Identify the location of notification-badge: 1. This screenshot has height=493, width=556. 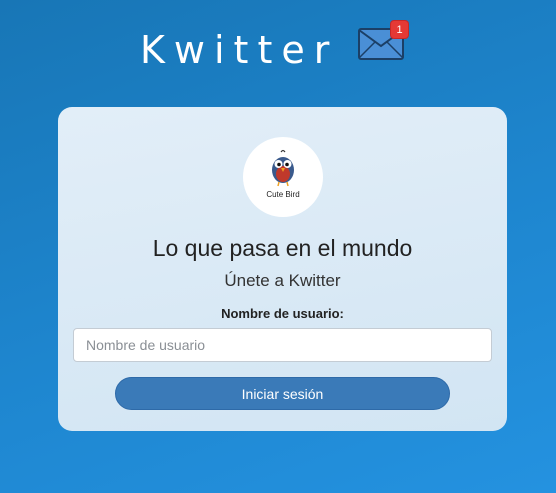
(399, 29).